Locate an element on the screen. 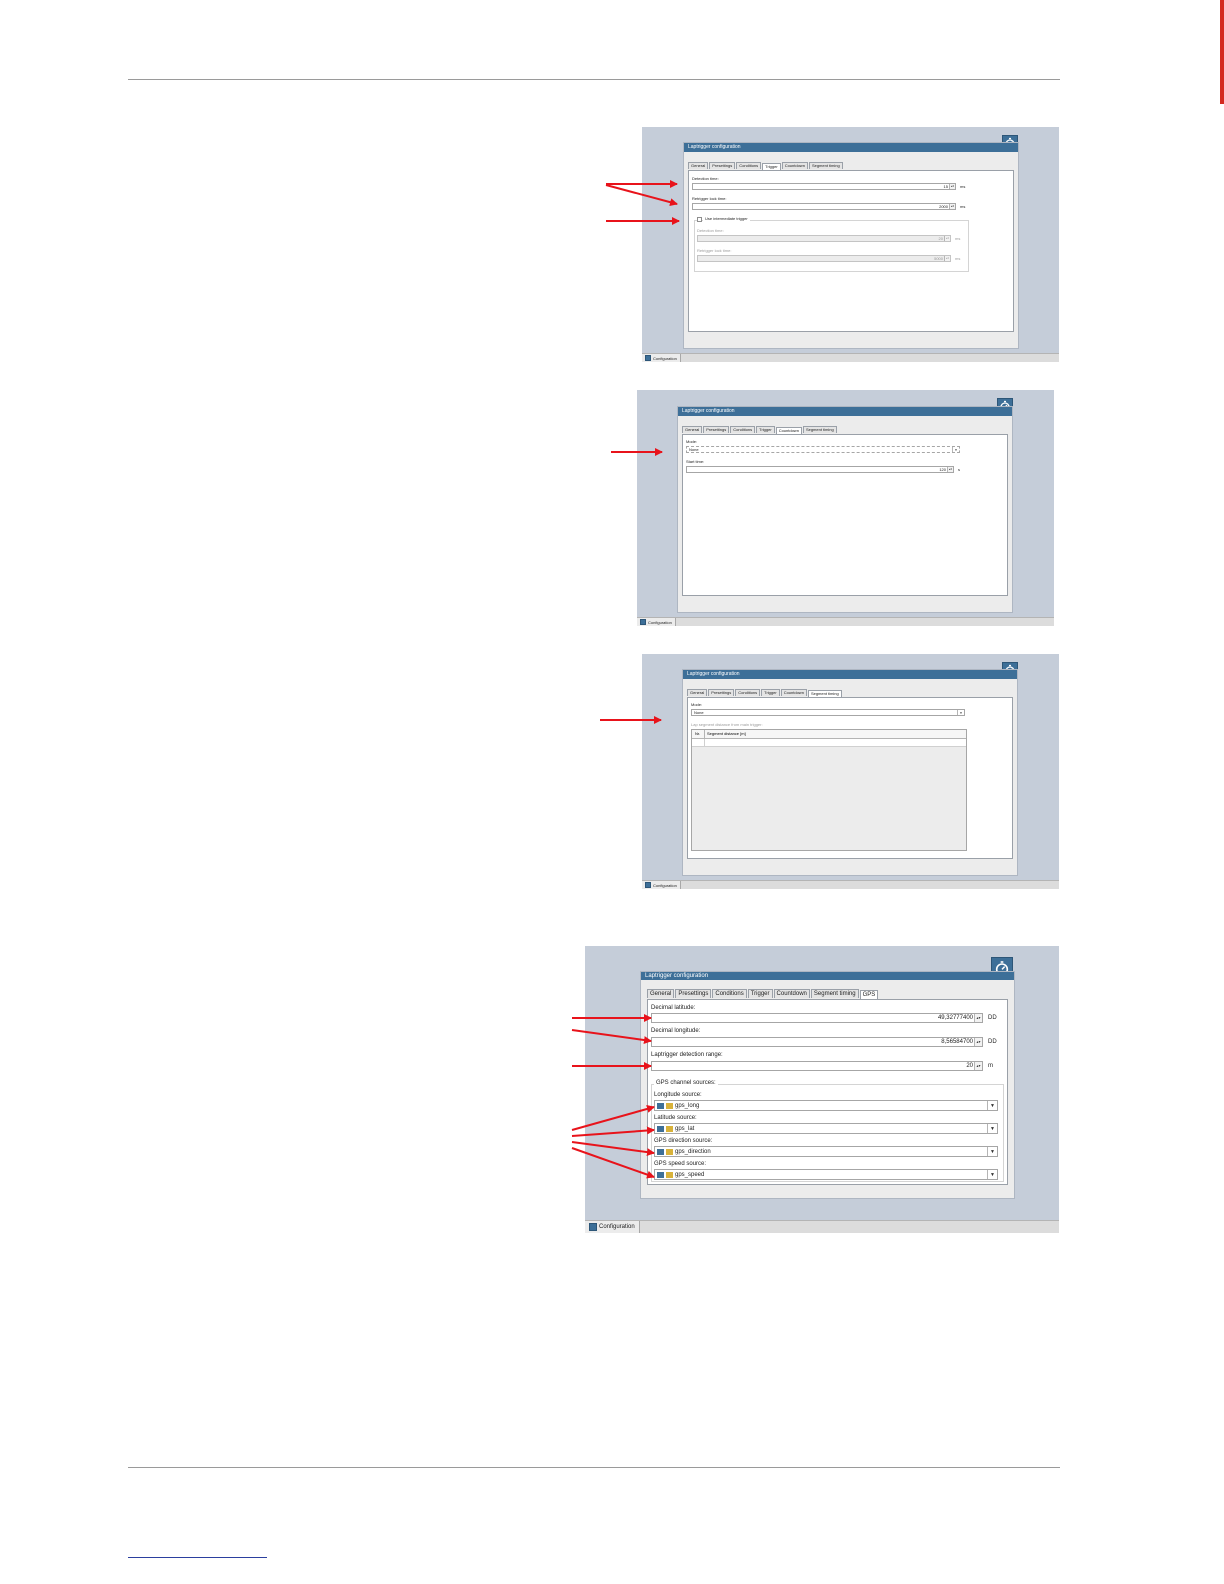 The image size is (1224, 1584). header-rule is located at coordinates (594, 79).